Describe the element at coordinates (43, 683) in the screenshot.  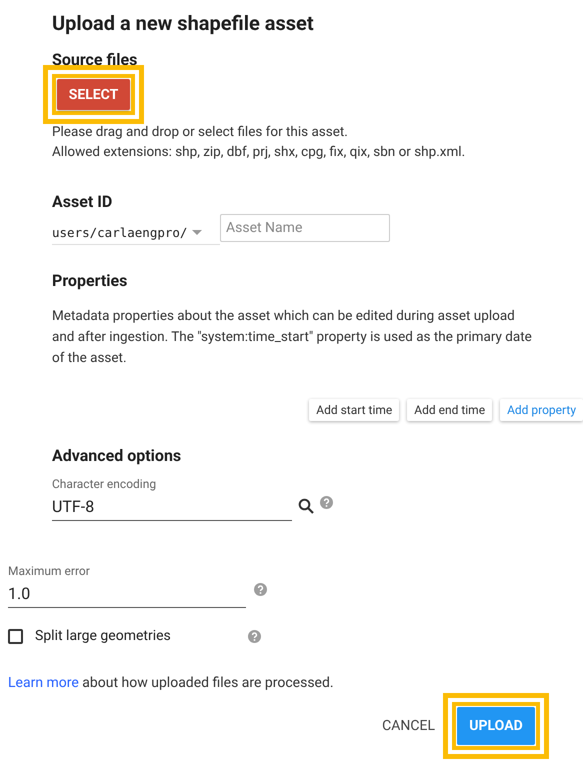
I see `learn-more-link: Learn more` at that location.